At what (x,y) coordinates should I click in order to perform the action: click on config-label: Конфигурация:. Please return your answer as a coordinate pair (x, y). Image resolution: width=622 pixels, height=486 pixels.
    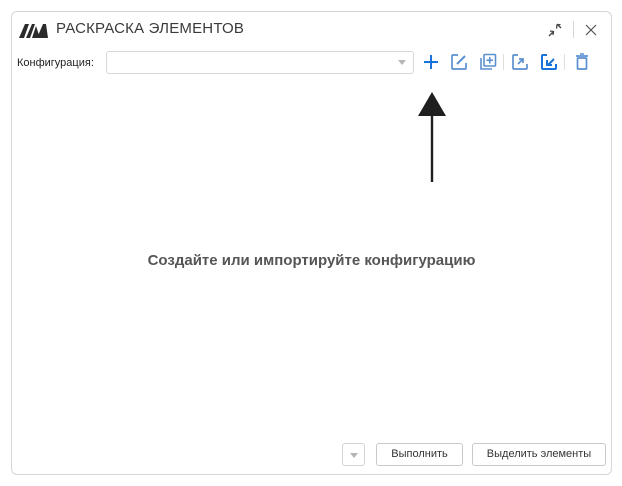
    Looking at the image, I should click on (55, 63).